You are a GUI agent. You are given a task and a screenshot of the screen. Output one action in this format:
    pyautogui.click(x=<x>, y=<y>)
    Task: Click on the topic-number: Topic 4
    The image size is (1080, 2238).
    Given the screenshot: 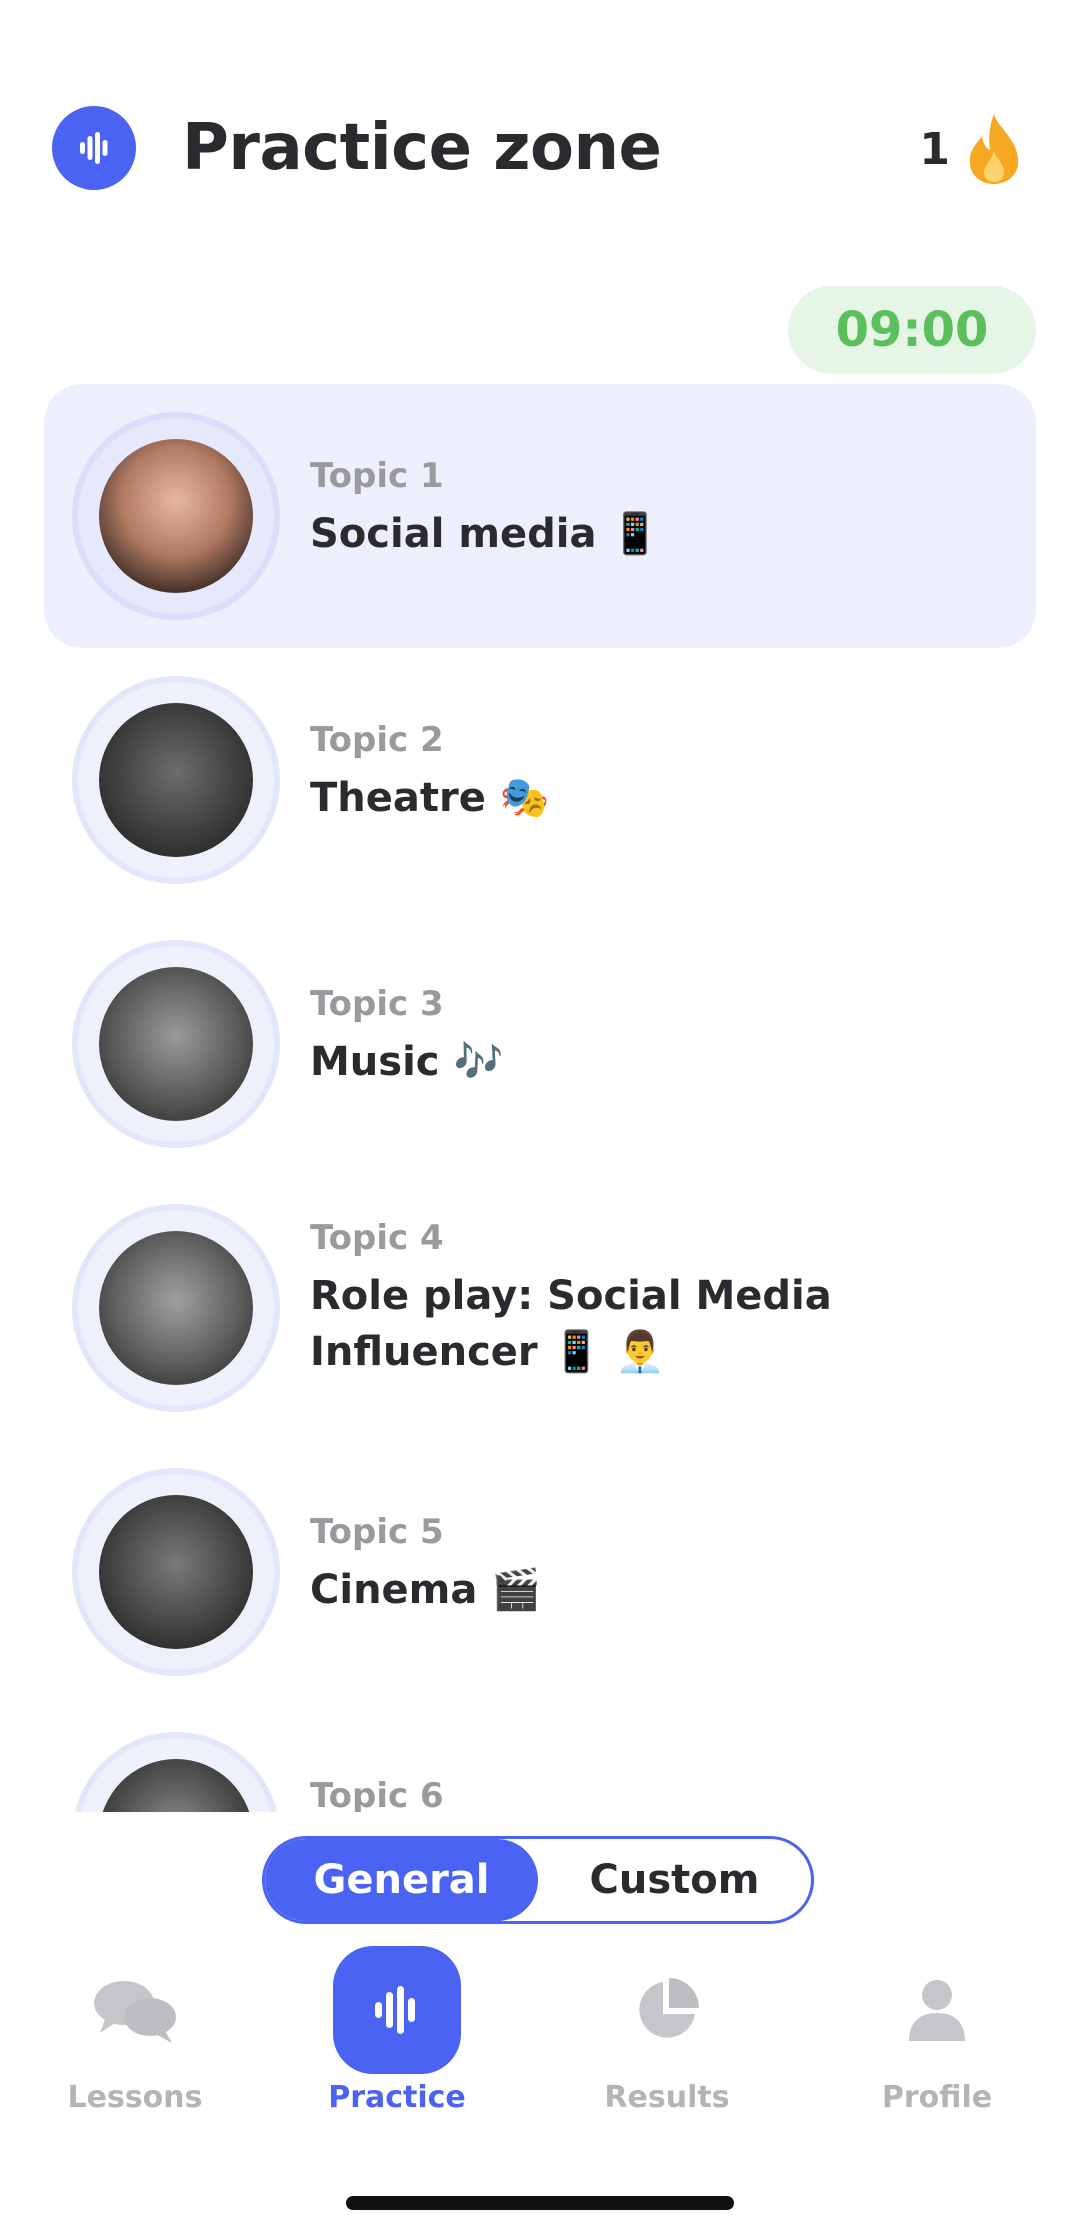 What is the action you would take?
    pyautogui.click(x=377, y=1238)
    